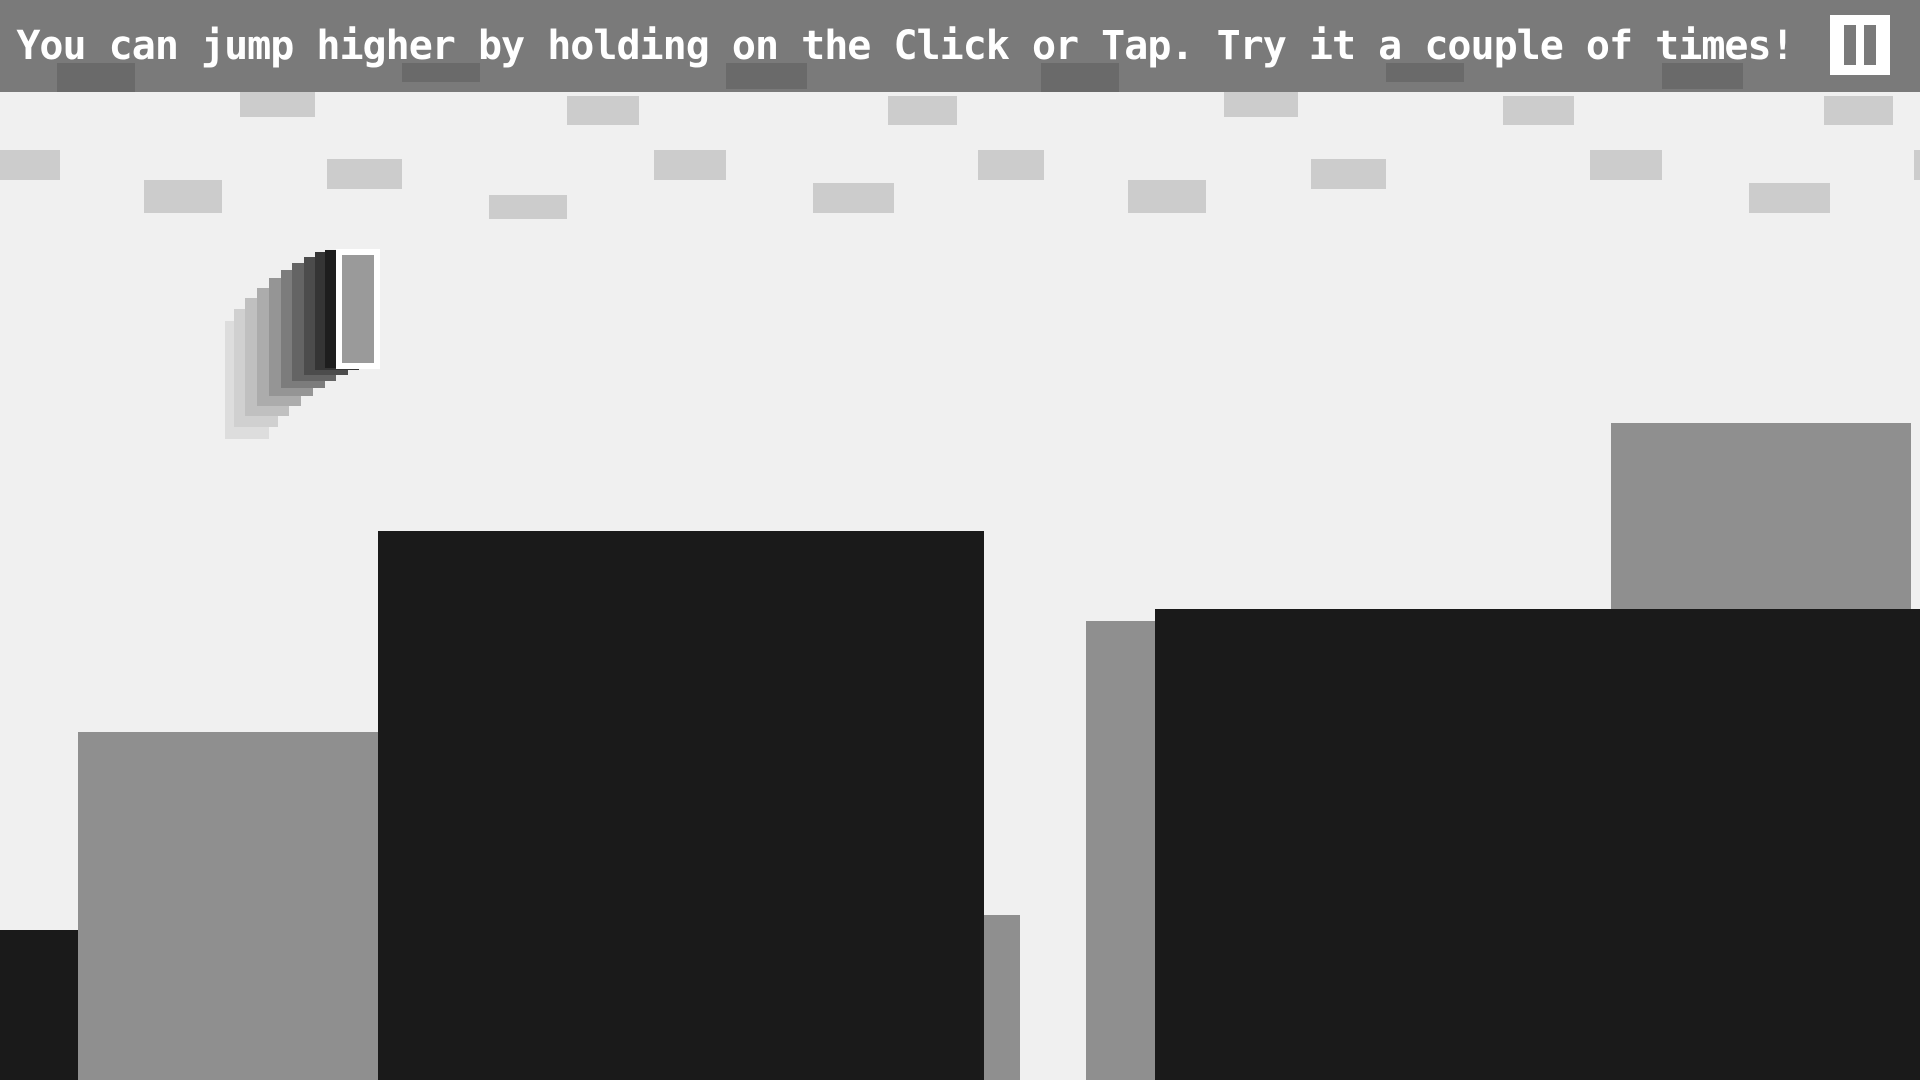  Describe the element at coordinates (39, 1005) in the screenshot. I see `platform` at that location.